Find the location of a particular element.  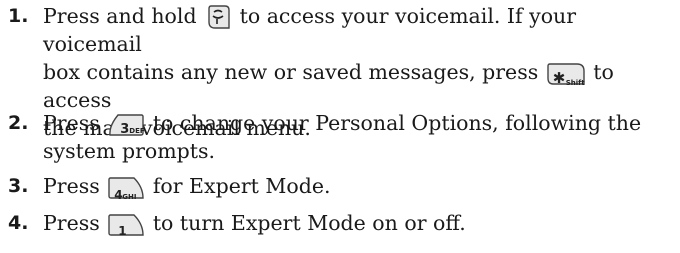

key-sublabel: Shift is located at coordinates (575, 83).